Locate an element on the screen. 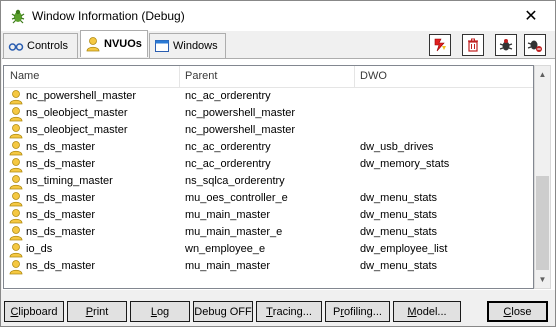  column-header-dwo: DWO is located at coordinates (373, 76).